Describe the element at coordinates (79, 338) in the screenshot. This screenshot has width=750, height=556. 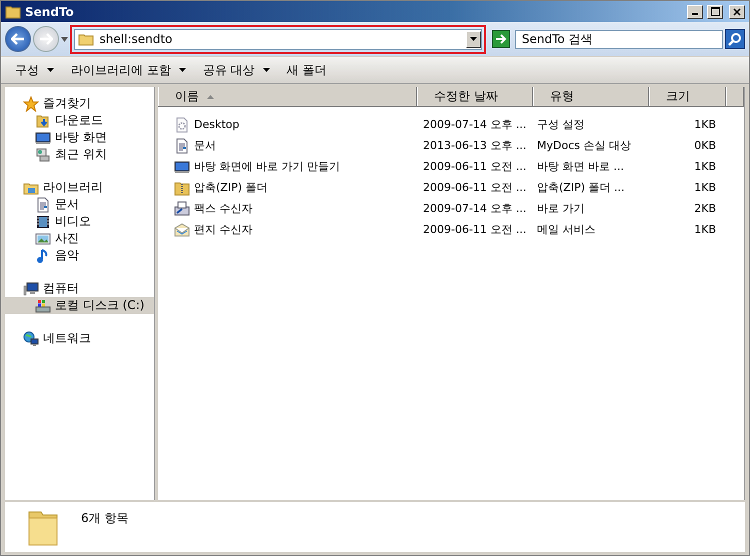
I see `sidebar-item: 네트워크` at that location.